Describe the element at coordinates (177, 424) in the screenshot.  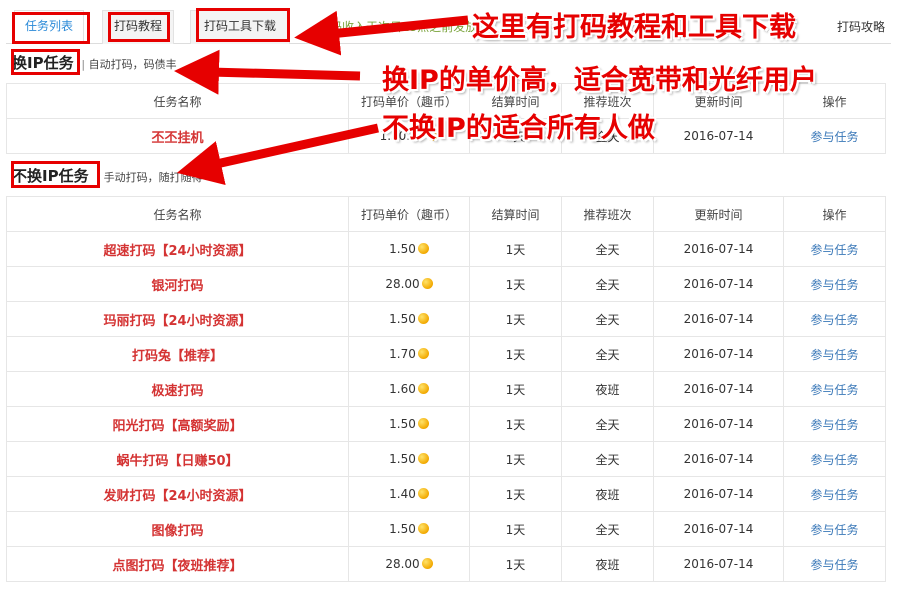
I see `task-name: 阳光打码【高额奖励】` at that location.